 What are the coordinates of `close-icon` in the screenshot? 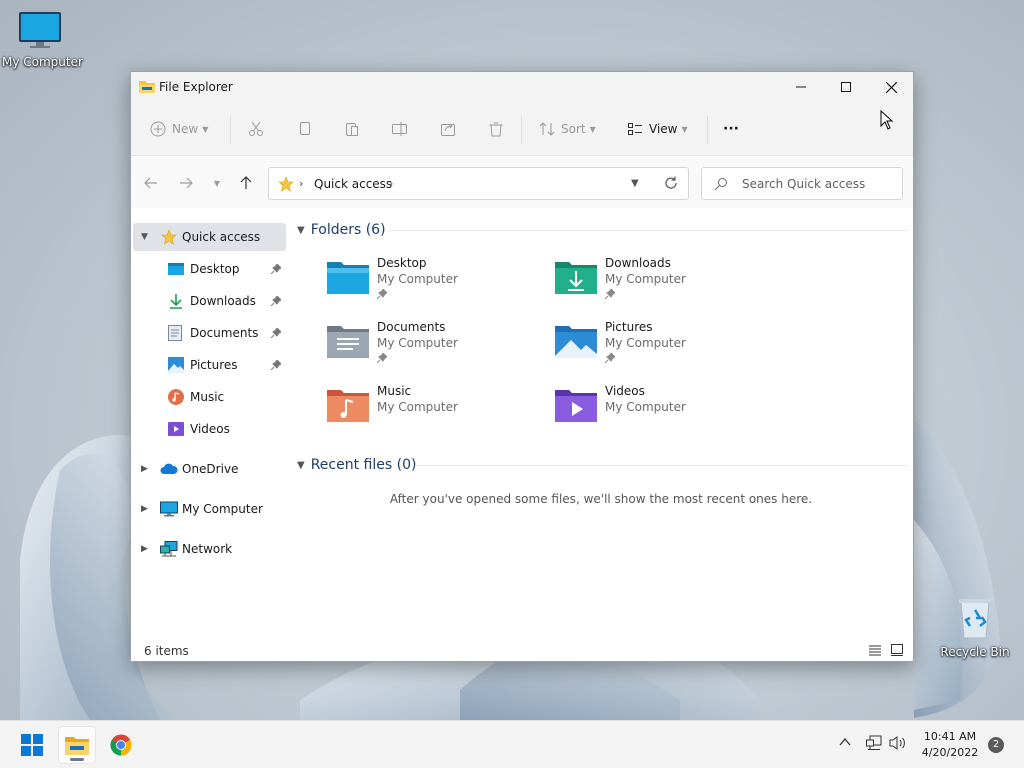 It's located at (891, 87).